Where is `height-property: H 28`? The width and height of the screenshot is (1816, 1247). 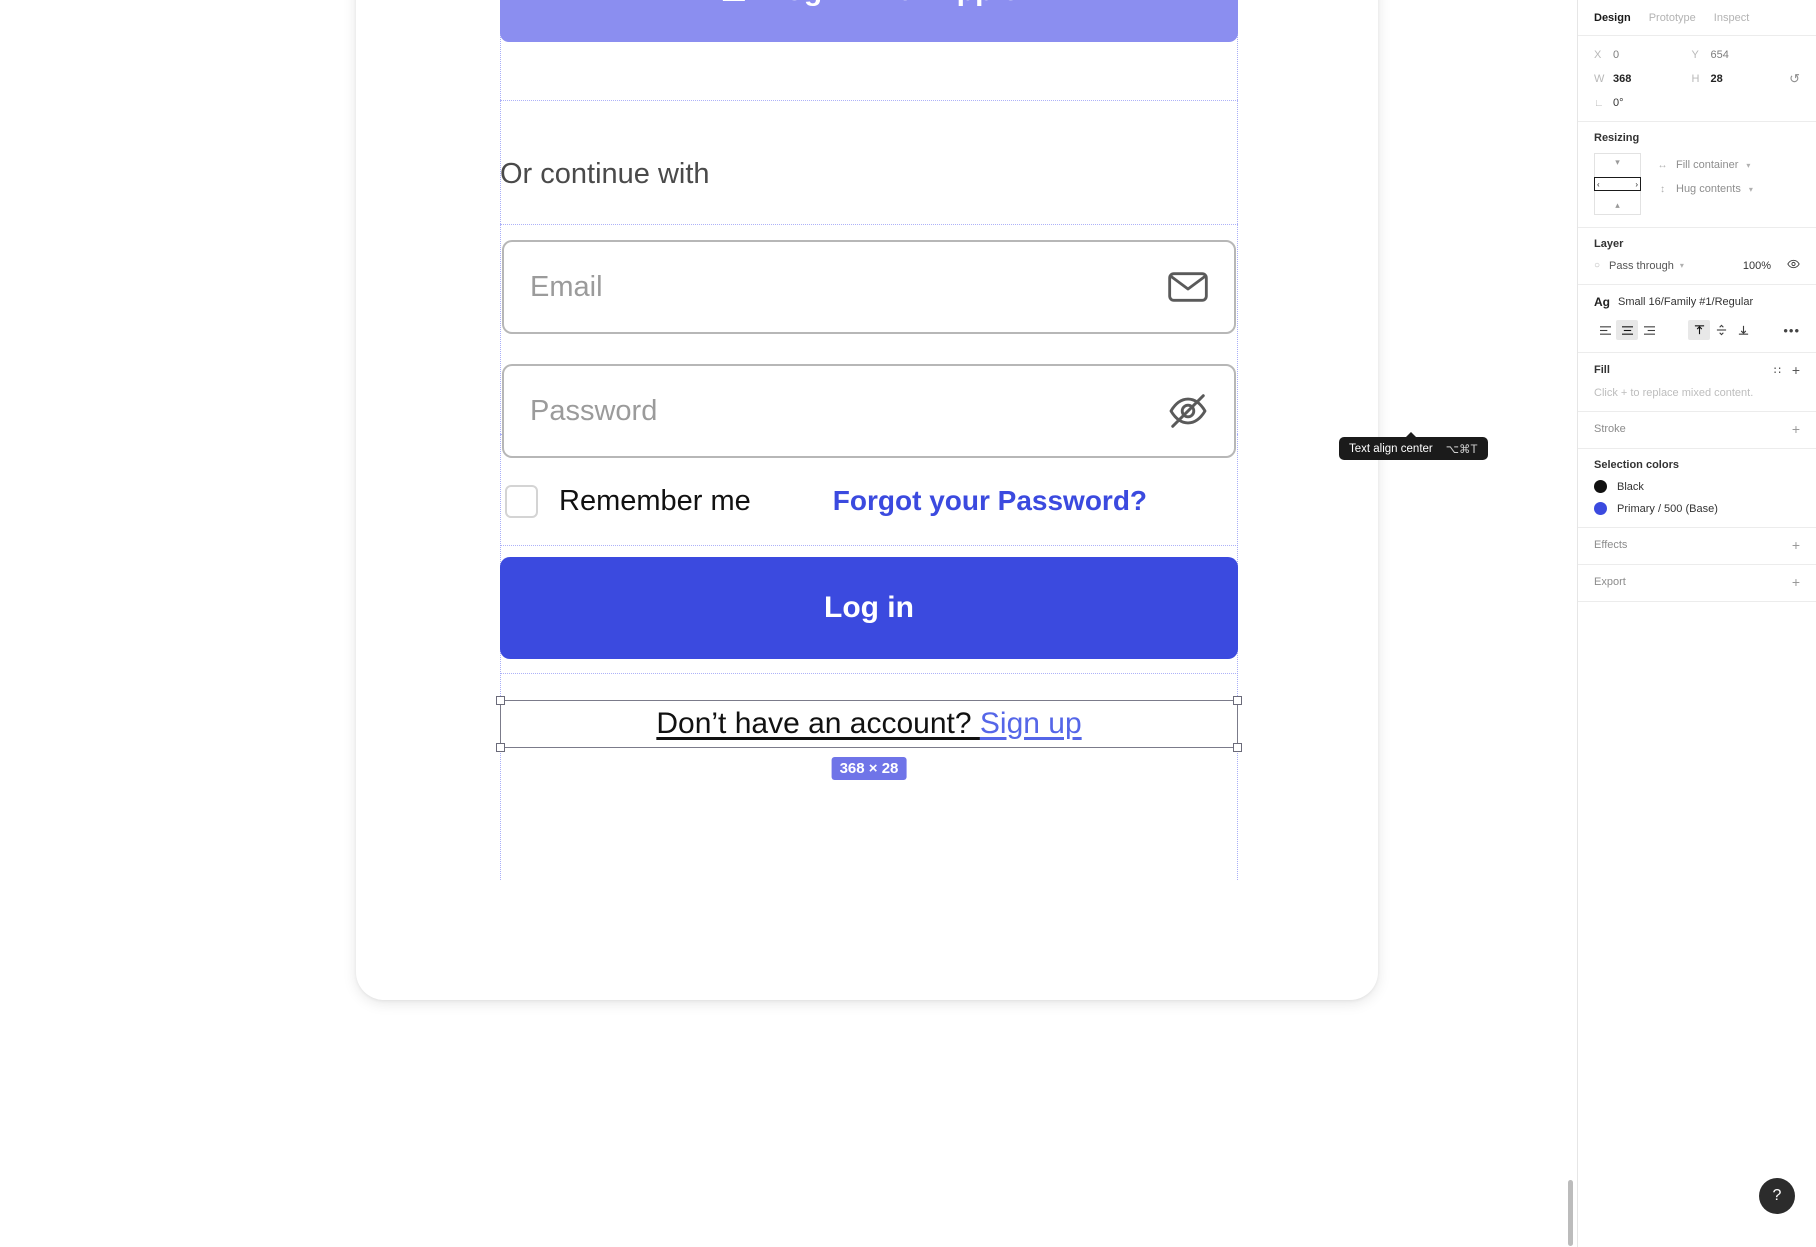 height-property: H 28 is located at coordinates (1741, 79).